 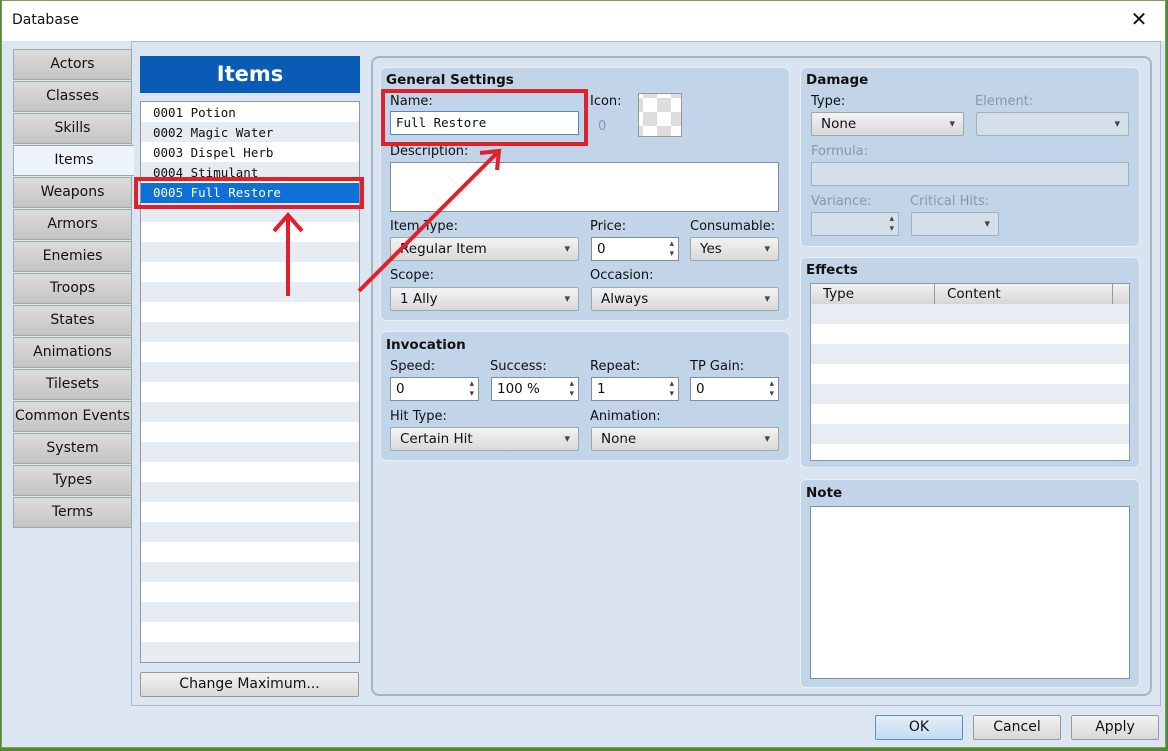 What do you see at coordinates (429, 220) in the screenshot?
I see `arrow-diagonal-icon` at bounding box center [429, 220].